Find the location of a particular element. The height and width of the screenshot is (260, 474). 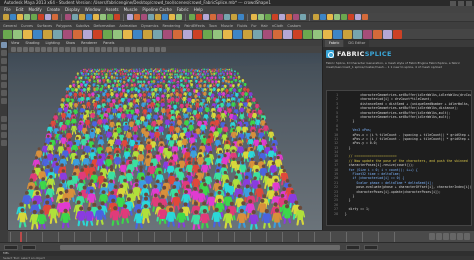

manipulator-icon is located at coordinates (3, 93).